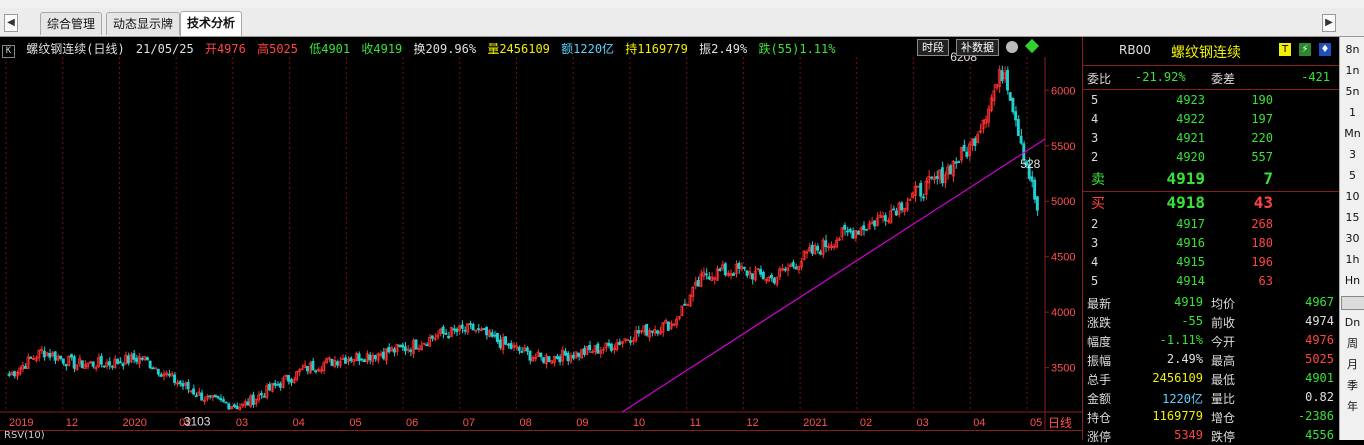 The width and height of the screenshot is (1364, 445). Describe the element at coordinates (695, 423) in the screenshot. I see `x-tick-label: 11` at that location.